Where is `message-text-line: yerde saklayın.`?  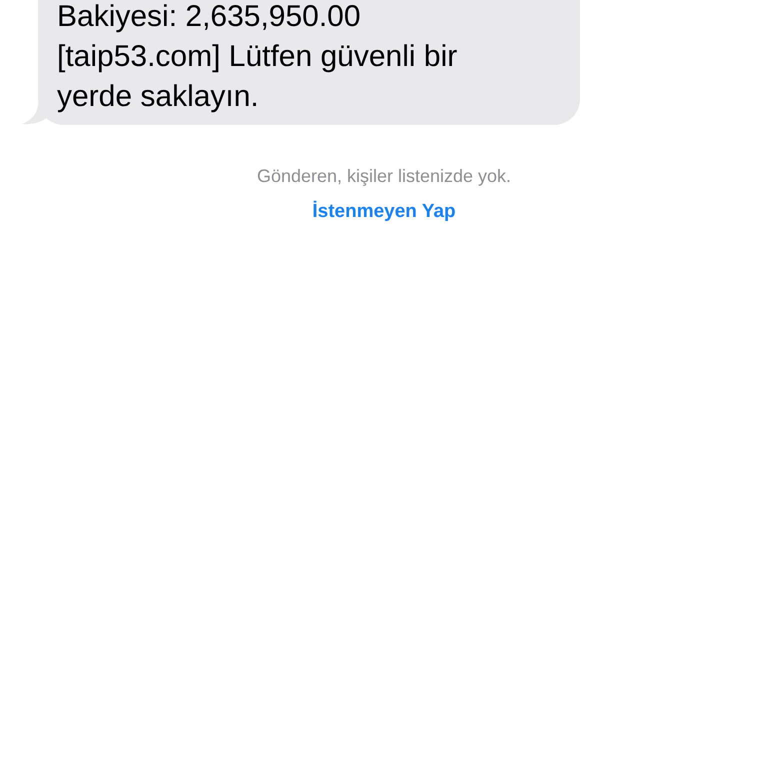
message-text-line: yerde saklayın. is located at coordinates (158, 97).